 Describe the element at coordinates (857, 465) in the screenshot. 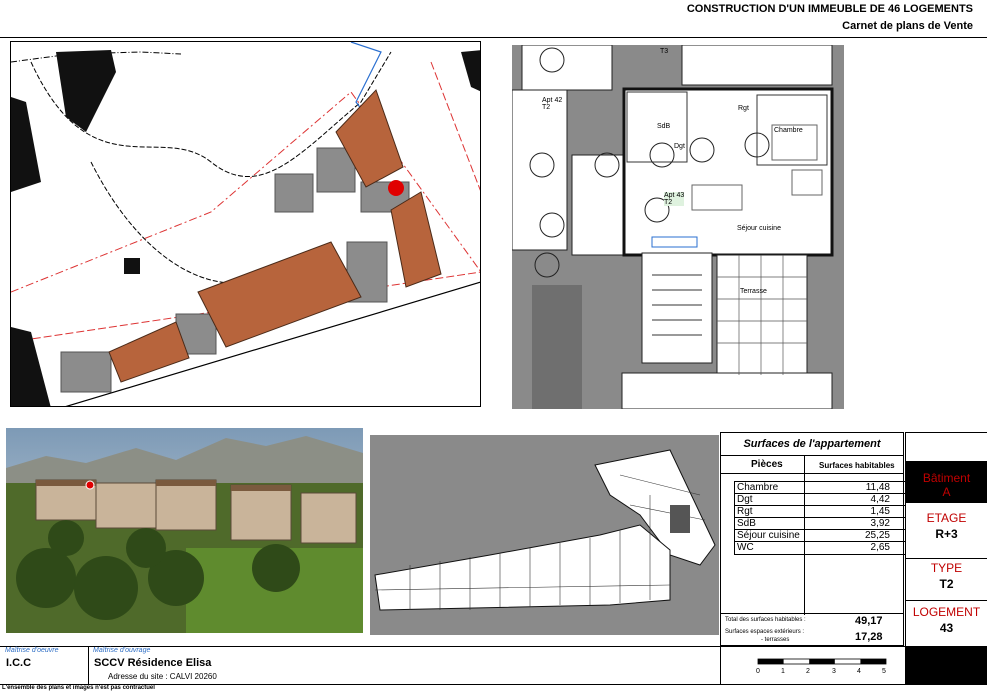

I see `col-surfaces-header: Surfaces habitables` at that location.